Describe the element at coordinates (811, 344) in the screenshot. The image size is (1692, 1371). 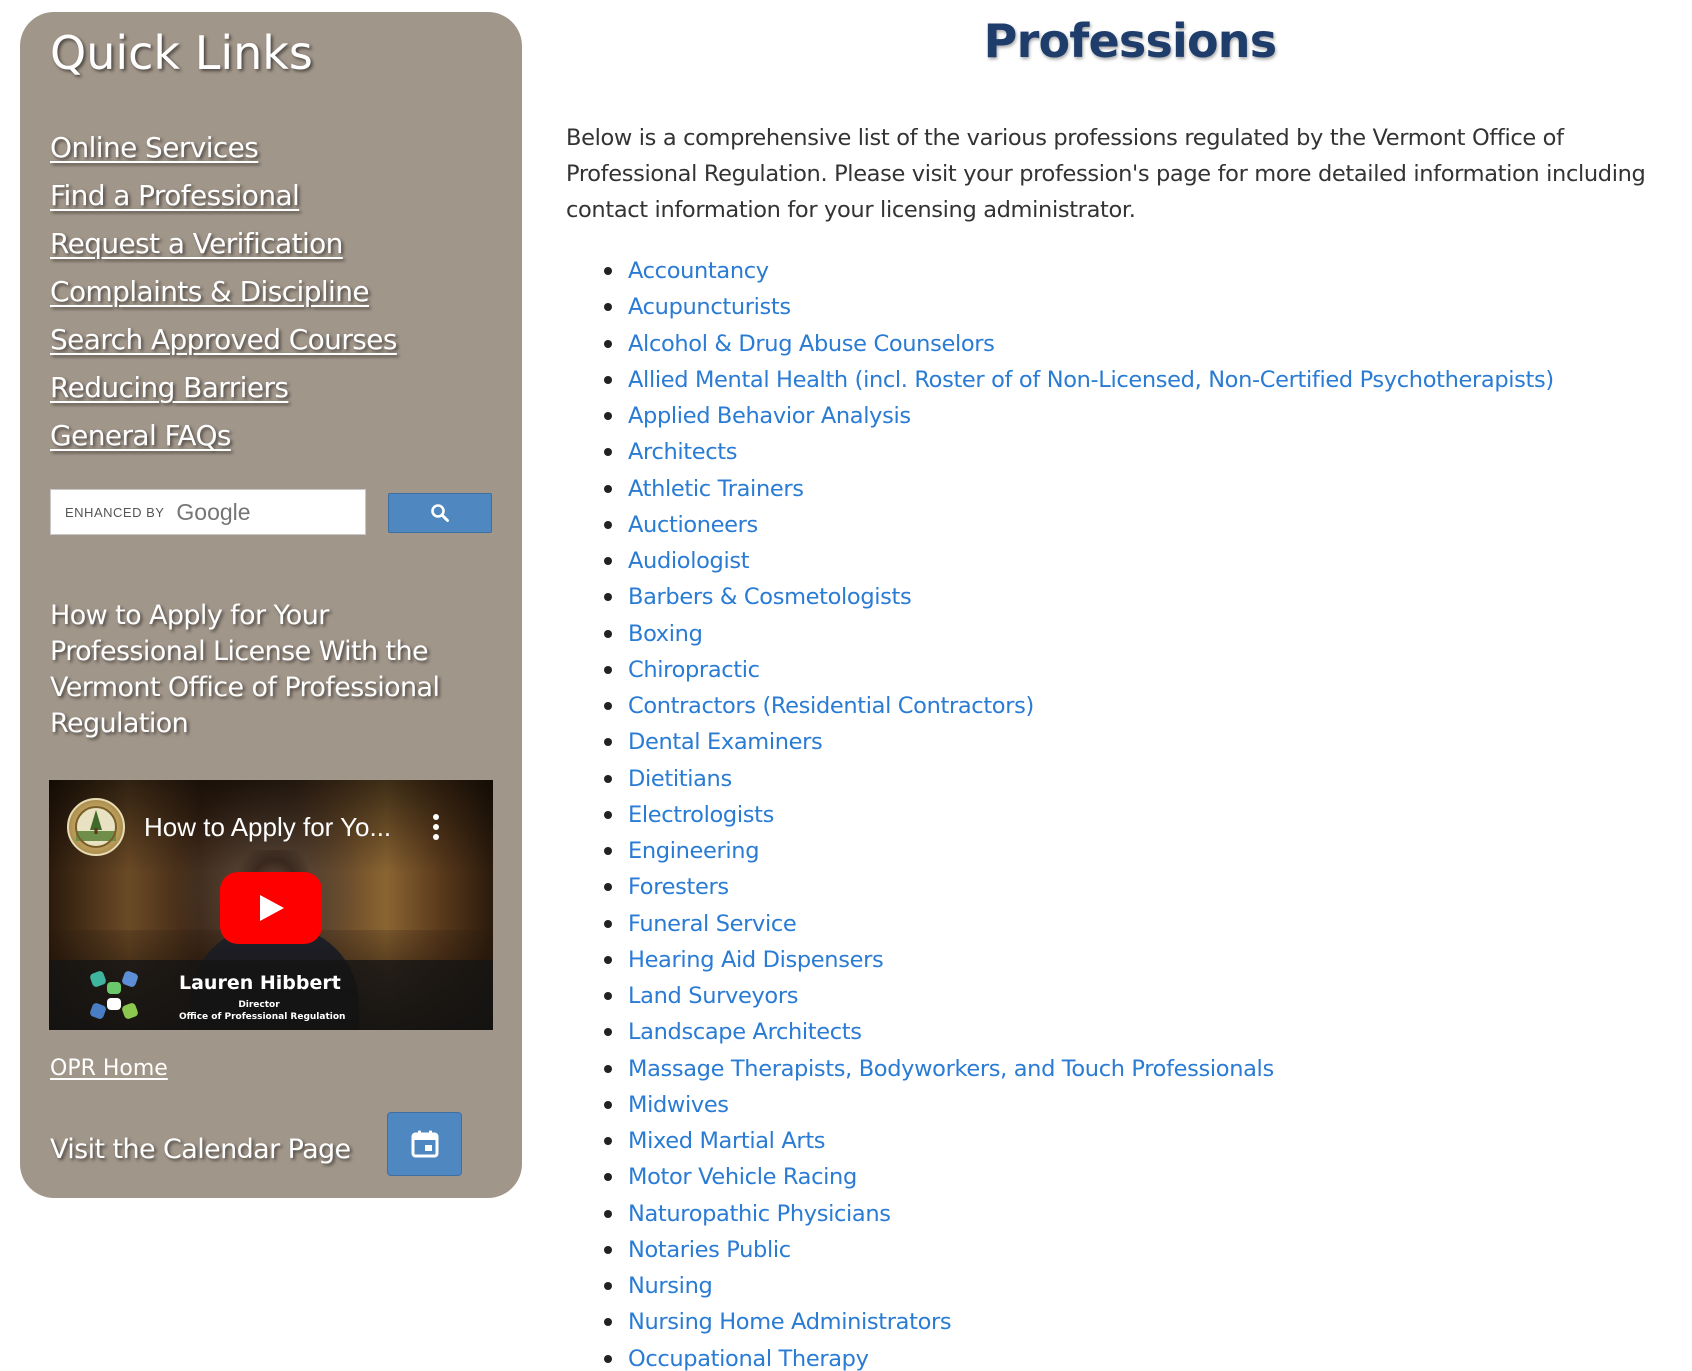
I see `profession-link: Alcohol & Drug Abuse Counselors` at that location.